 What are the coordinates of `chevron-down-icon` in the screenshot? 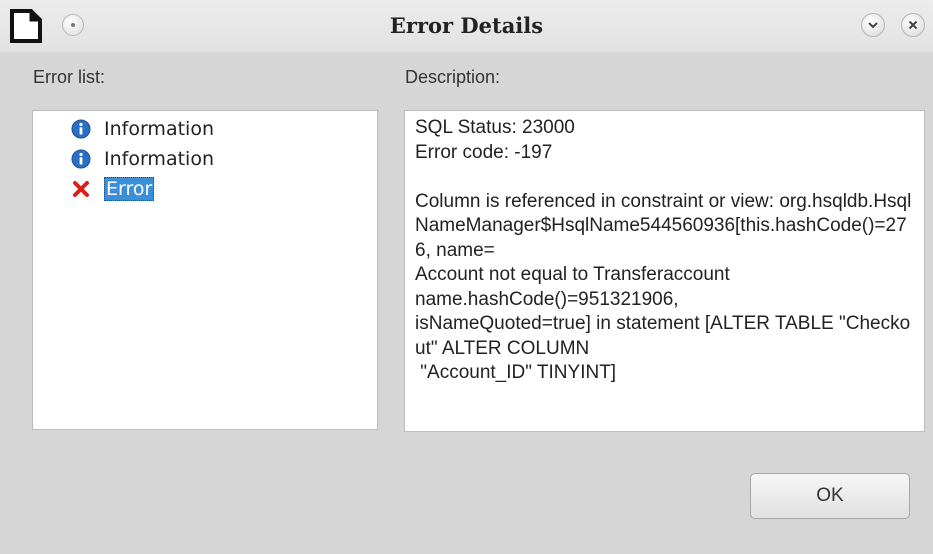 It's located at (873, 25).